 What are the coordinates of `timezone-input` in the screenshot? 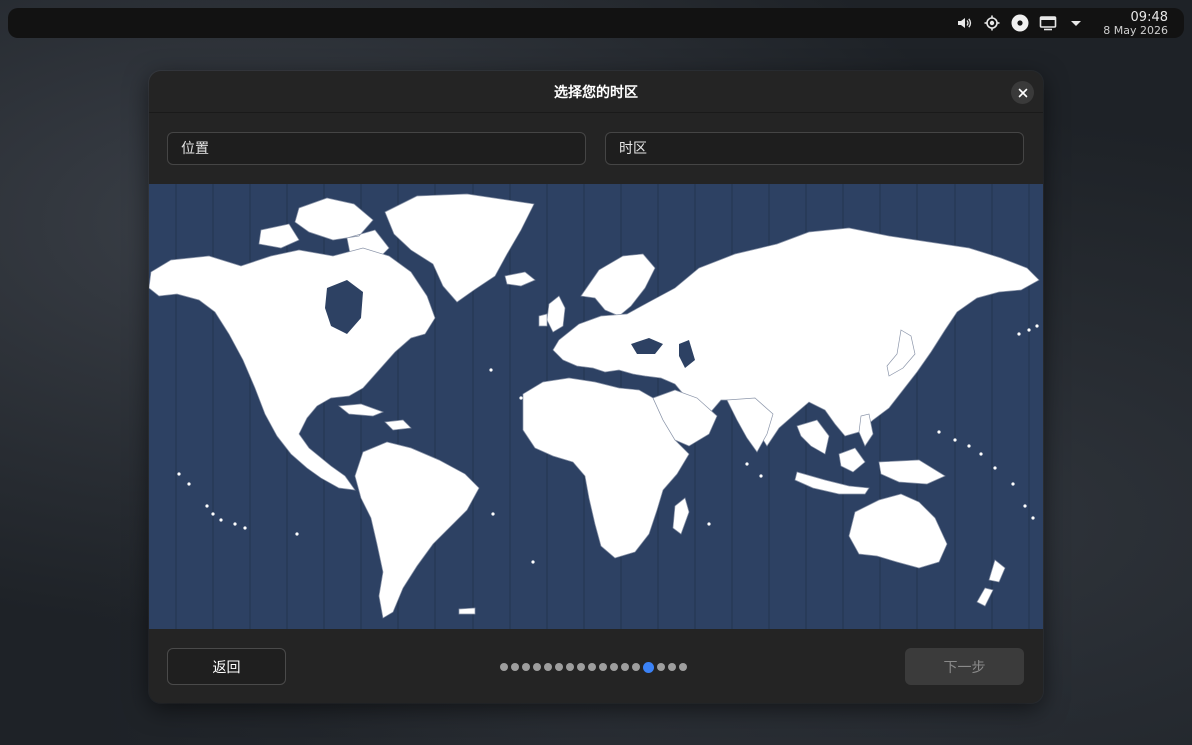 It's located at (814, 148).